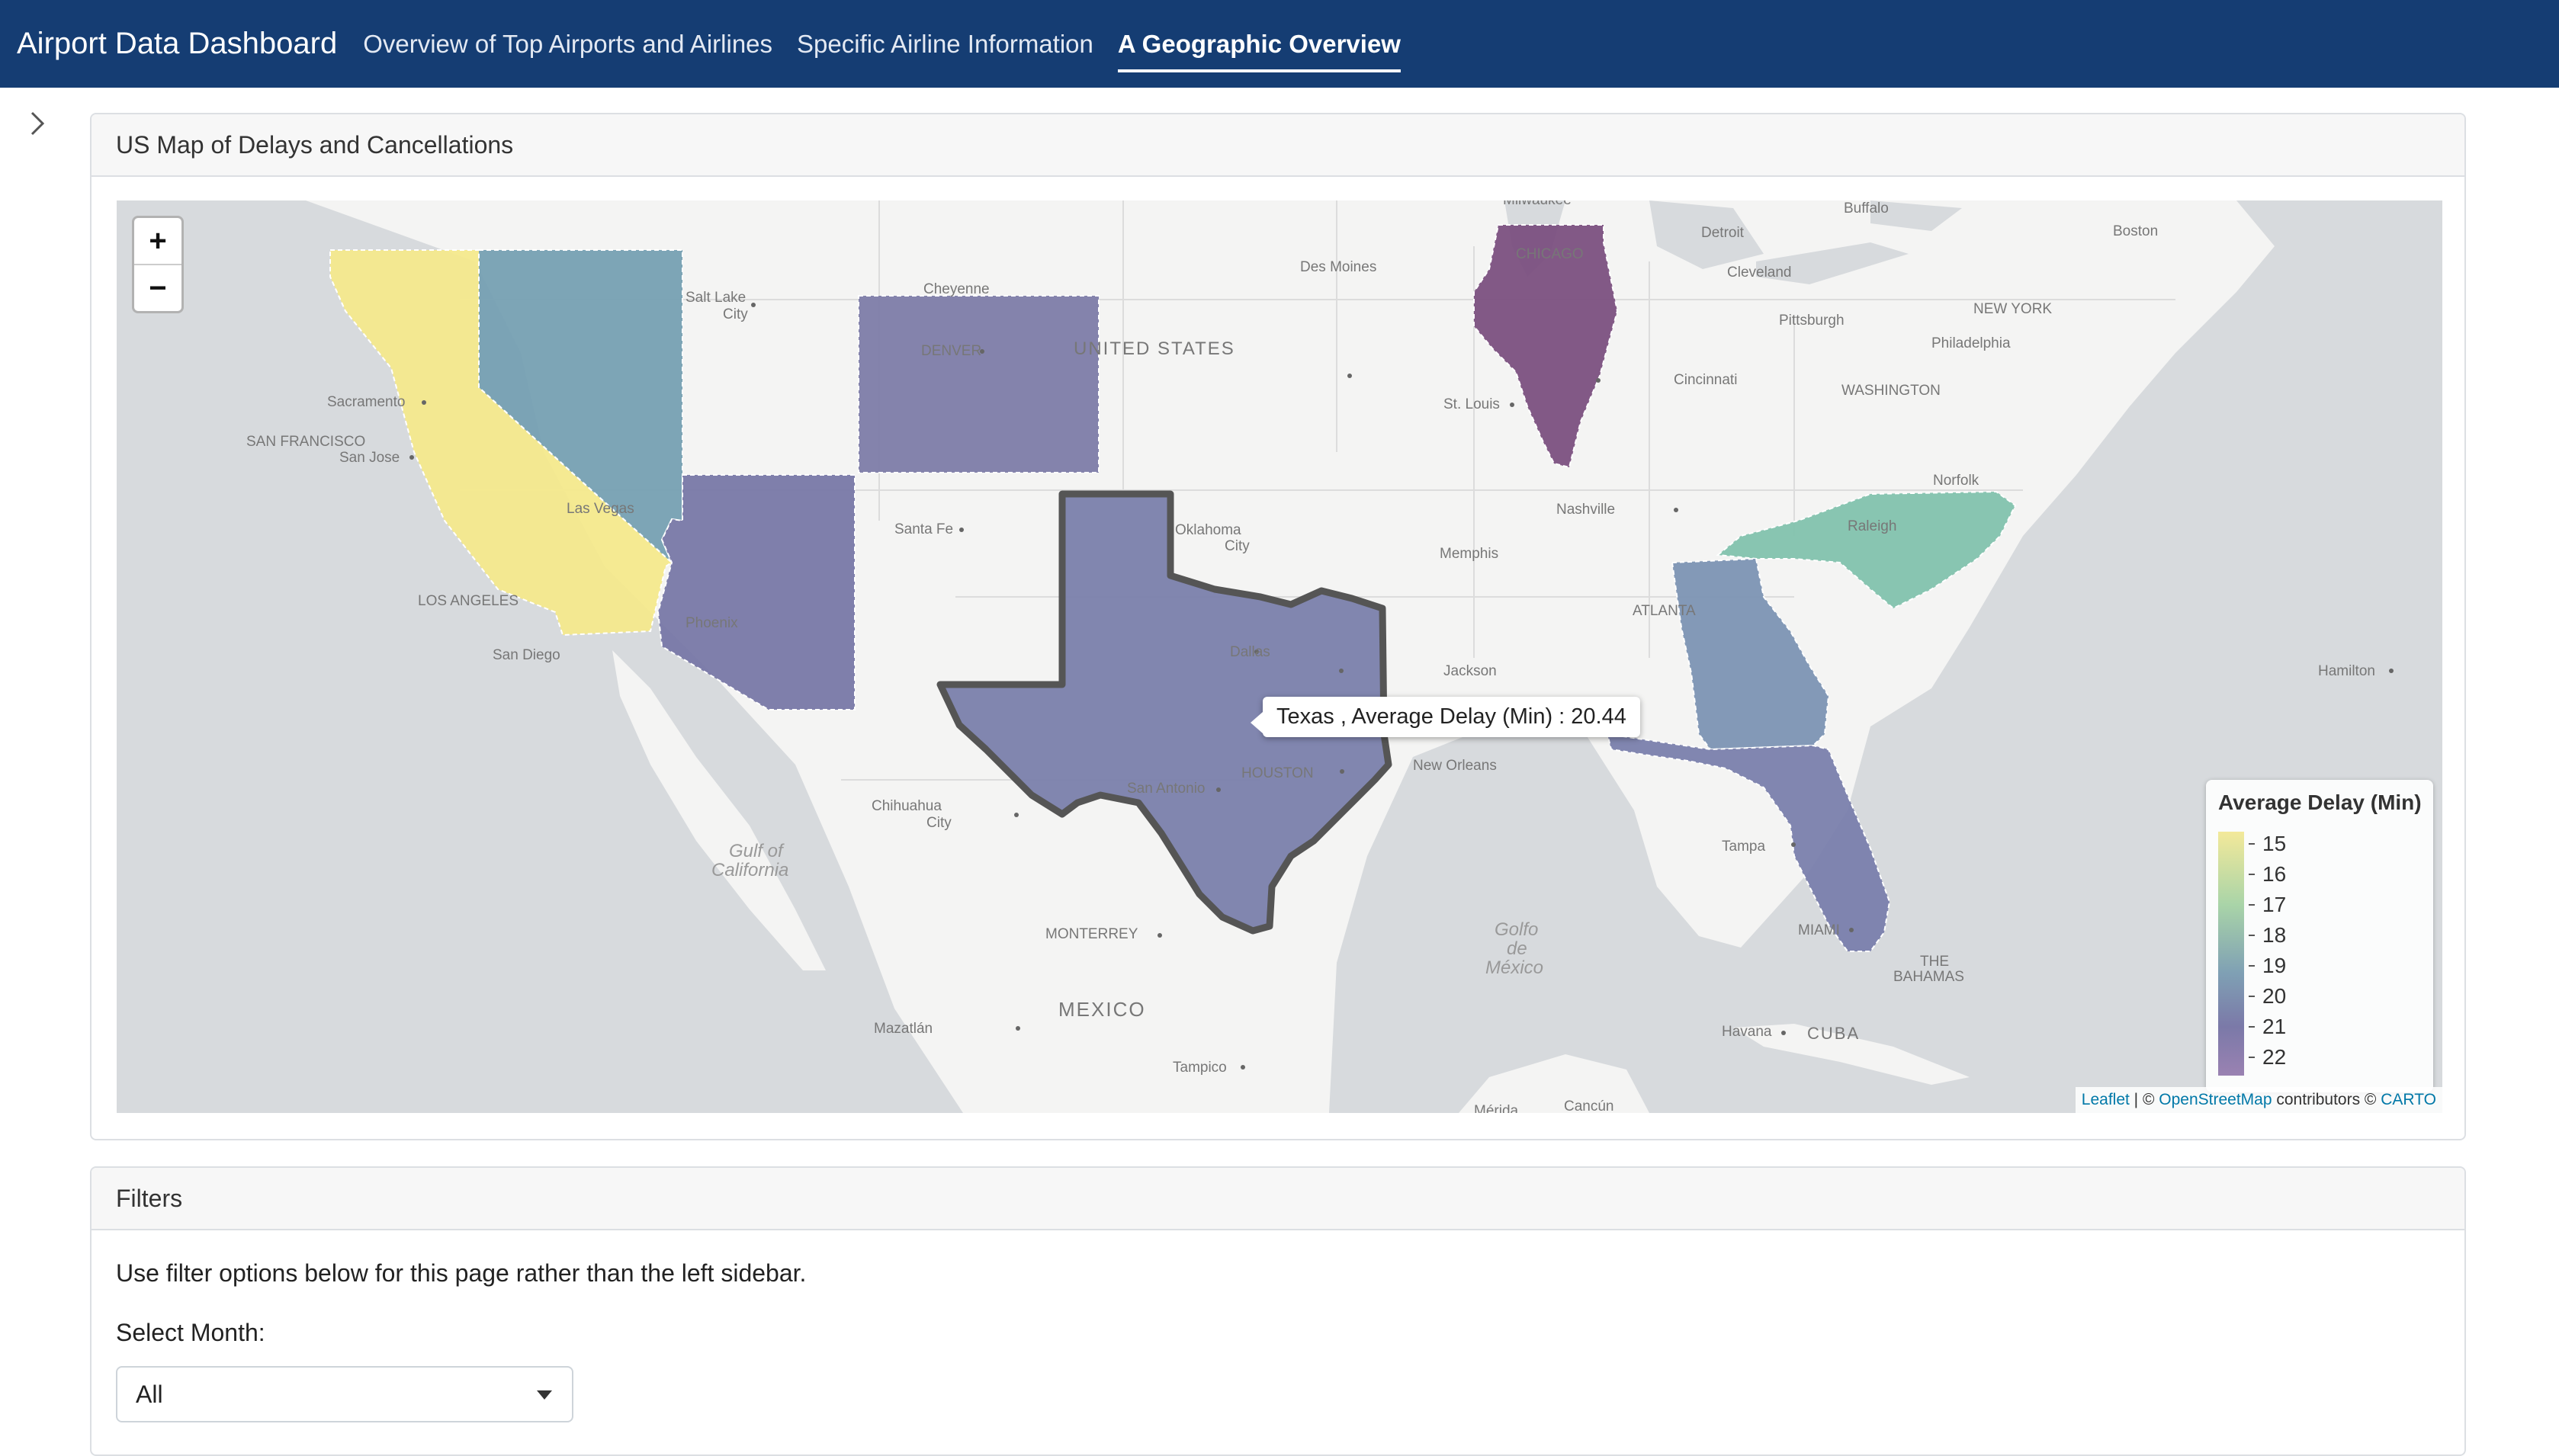  What do you see at coordinates (1586, 510) in the screenshot?
I see `label-nashville: Nashville` at bounding box center [1586, 510].